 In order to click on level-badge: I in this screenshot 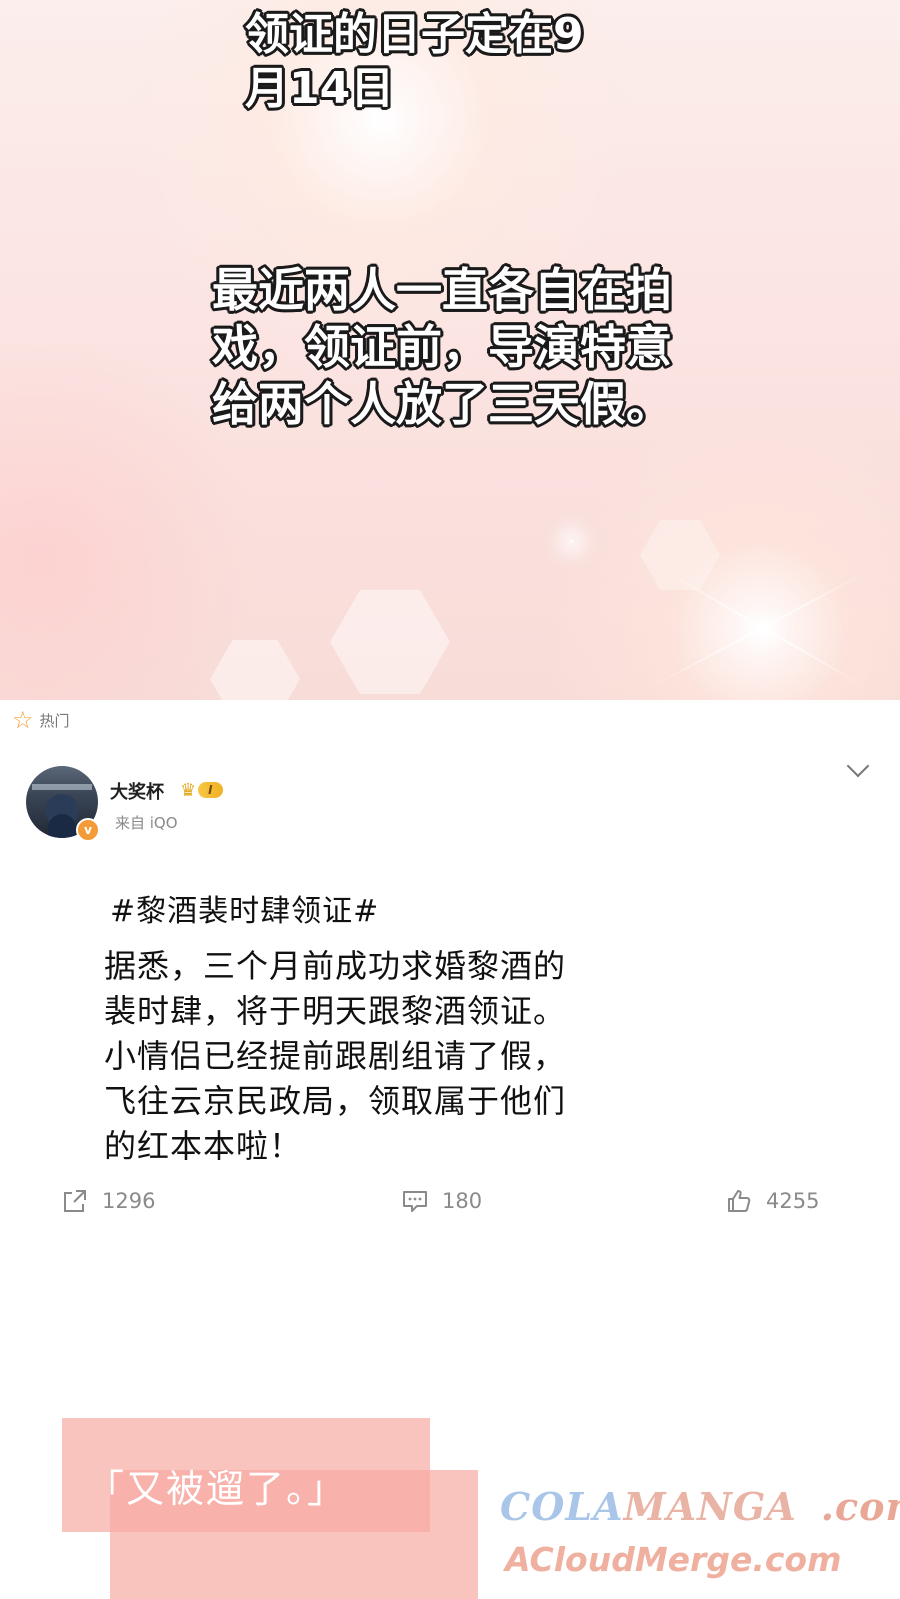, I will do `click(210, 790)`.